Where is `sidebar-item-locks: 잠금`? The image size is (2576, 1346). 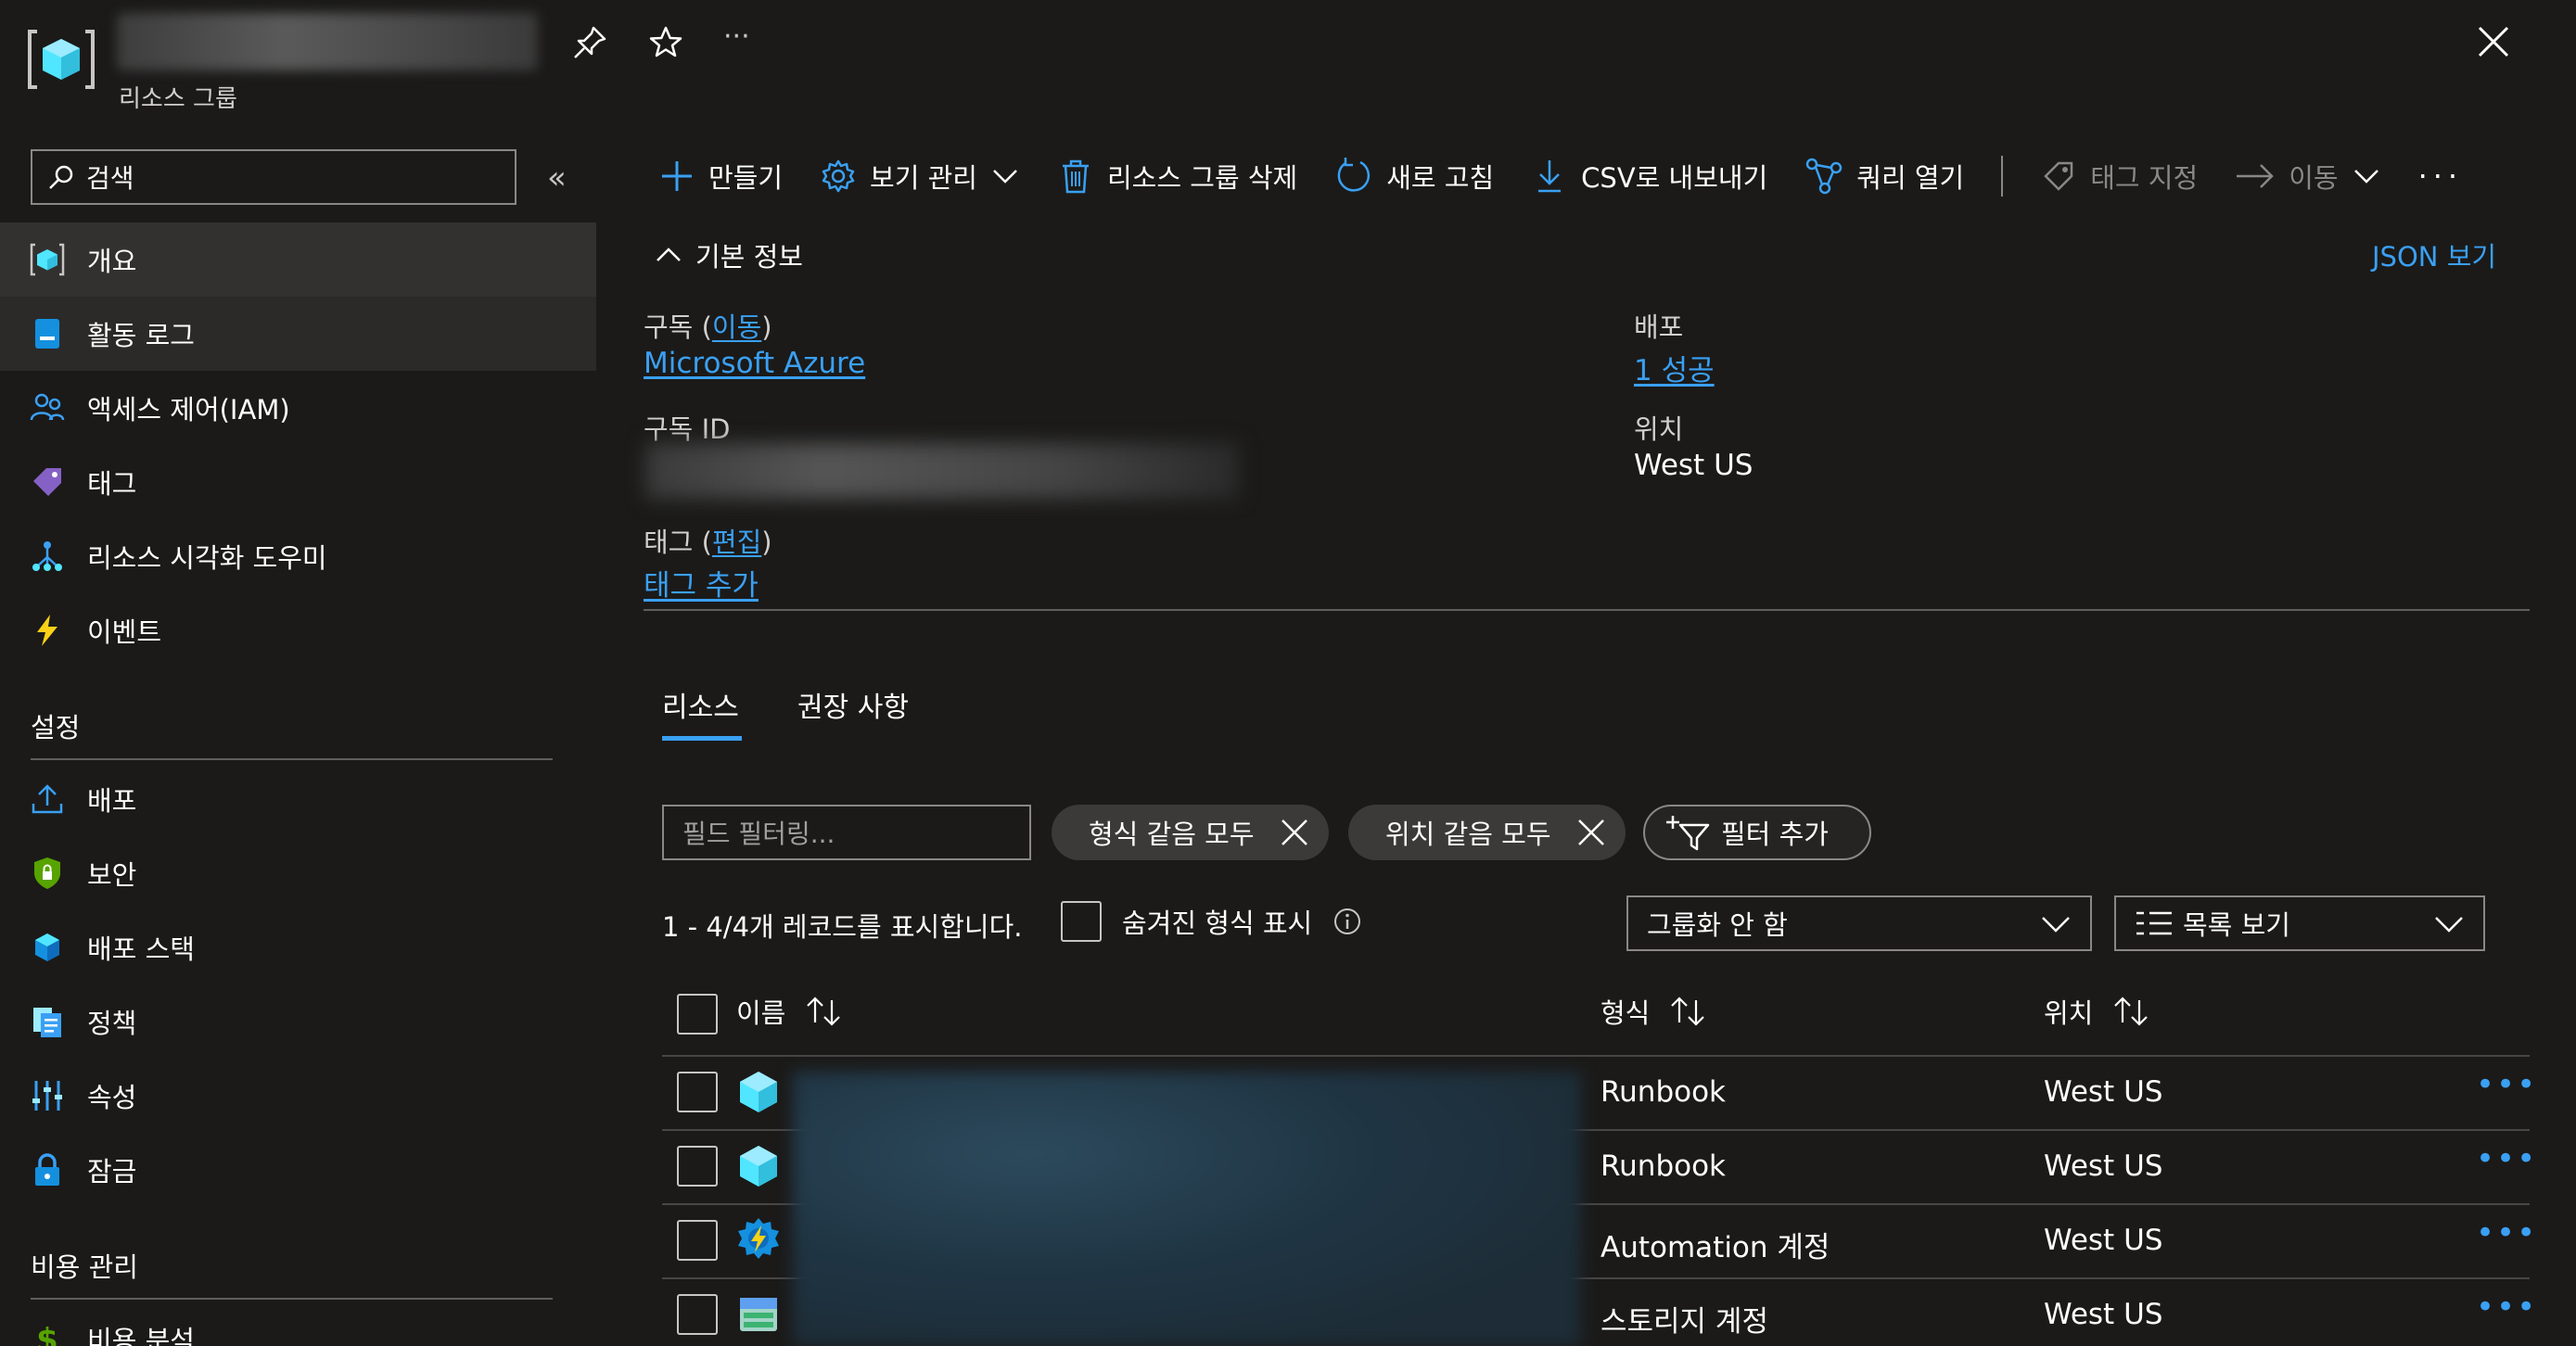
sidebar-item-locks: 잠금 is located at coordinates (298, 1170).